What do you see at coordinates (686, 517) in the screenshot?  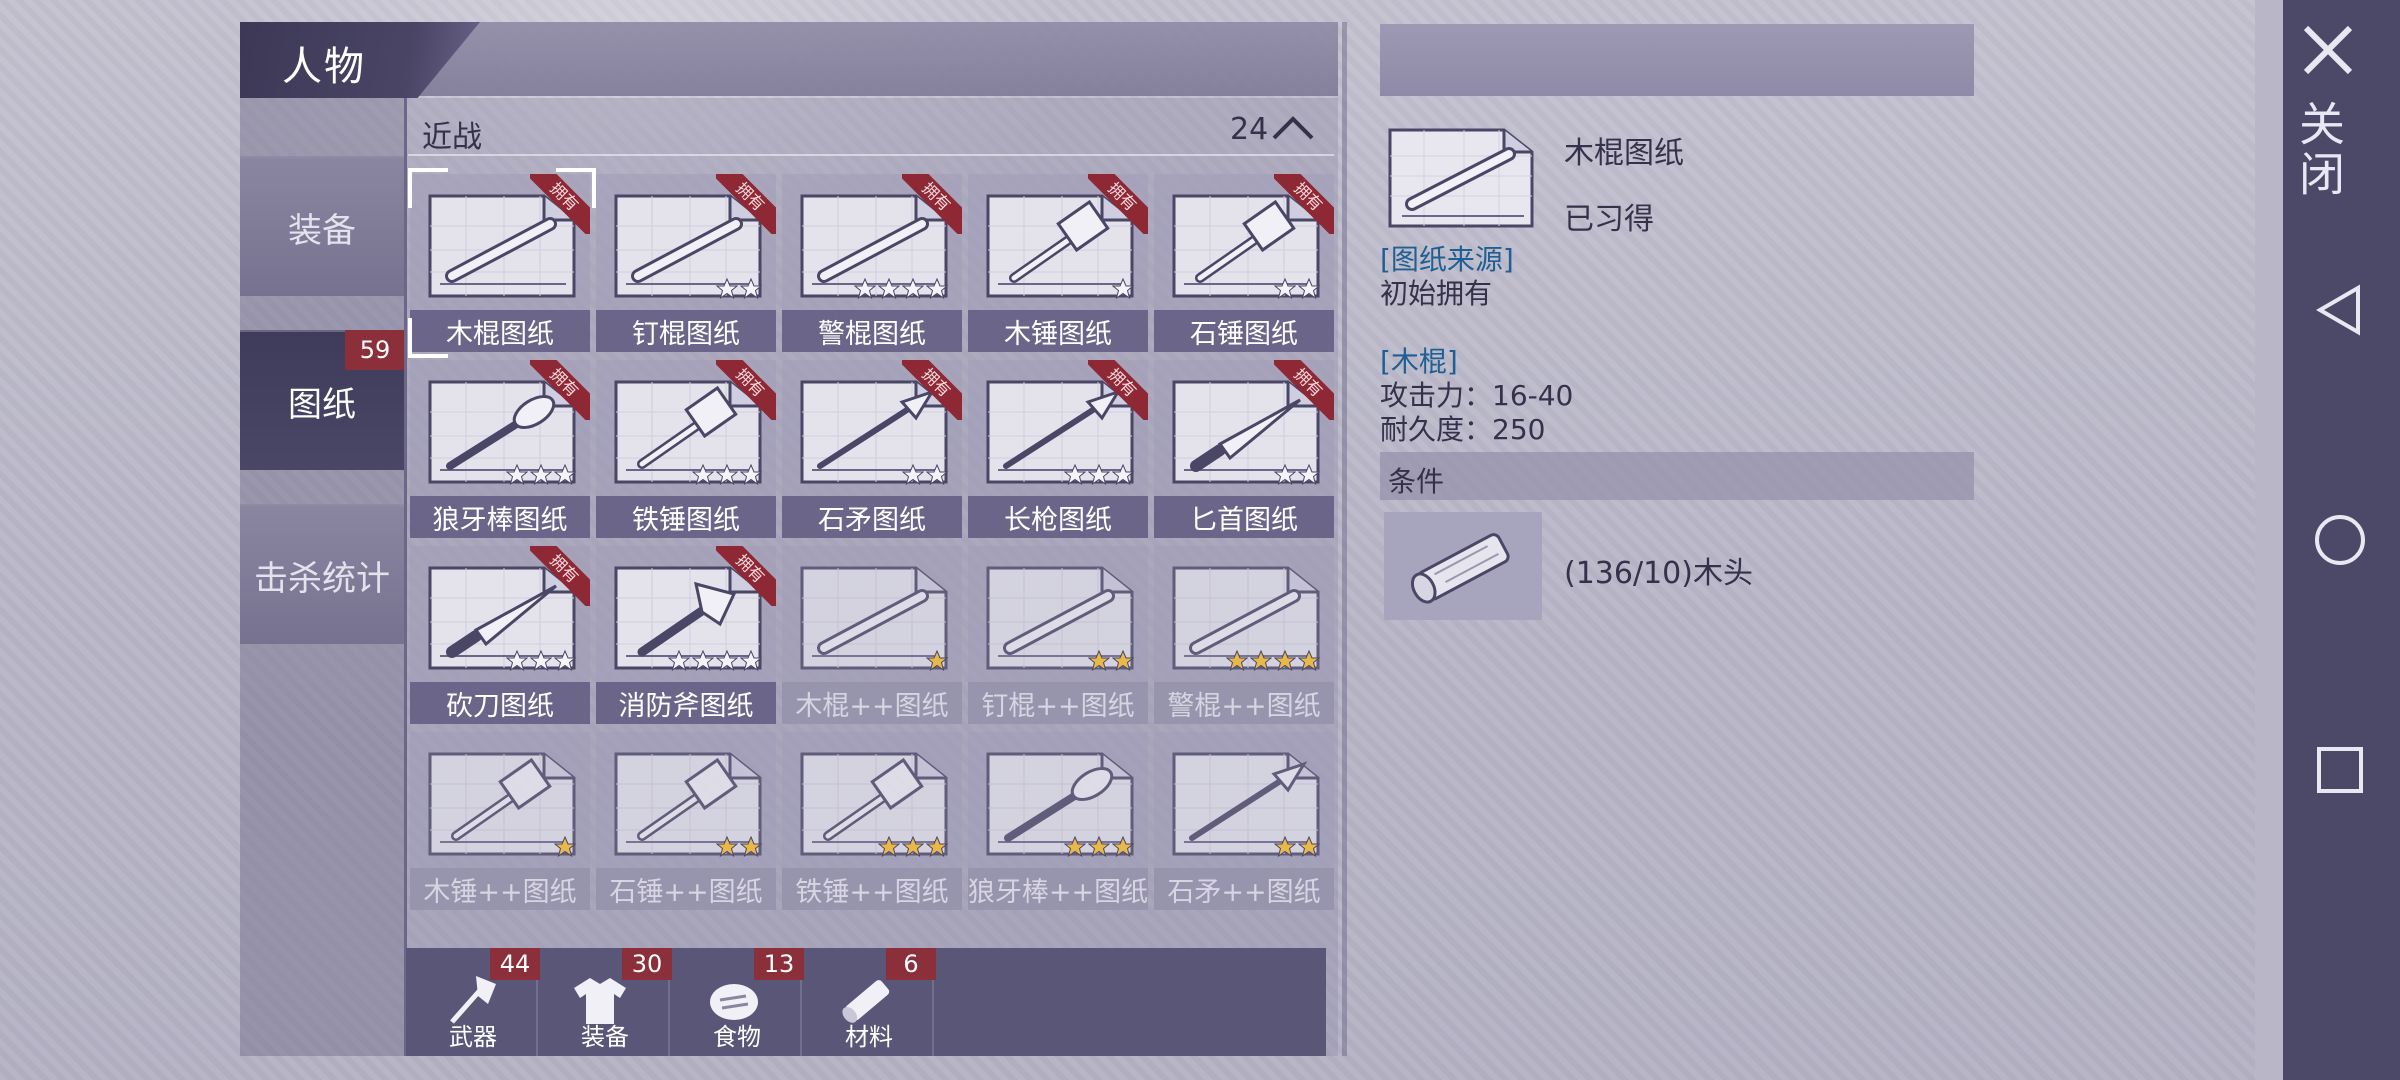 I see `blueprint-label: 铁锤图纸` at bounding box center [686, 517].